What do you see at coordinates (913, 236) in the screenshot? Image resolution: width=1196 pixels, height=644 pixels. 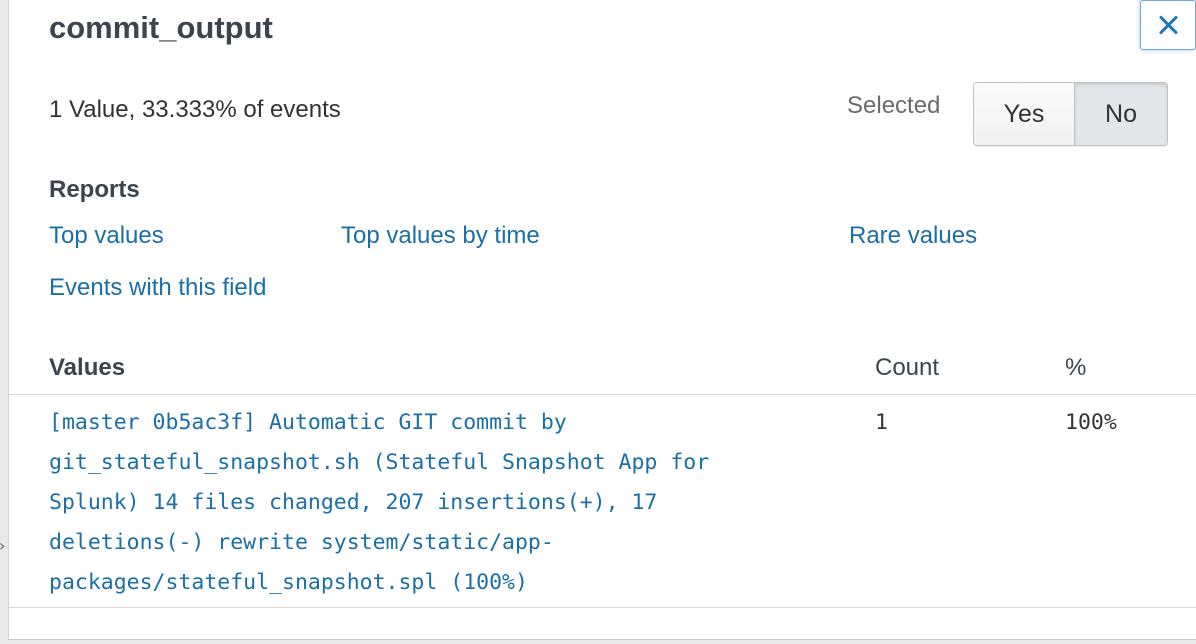 I see `rare-values-link: Rare values` at bounding box center [913, 236].